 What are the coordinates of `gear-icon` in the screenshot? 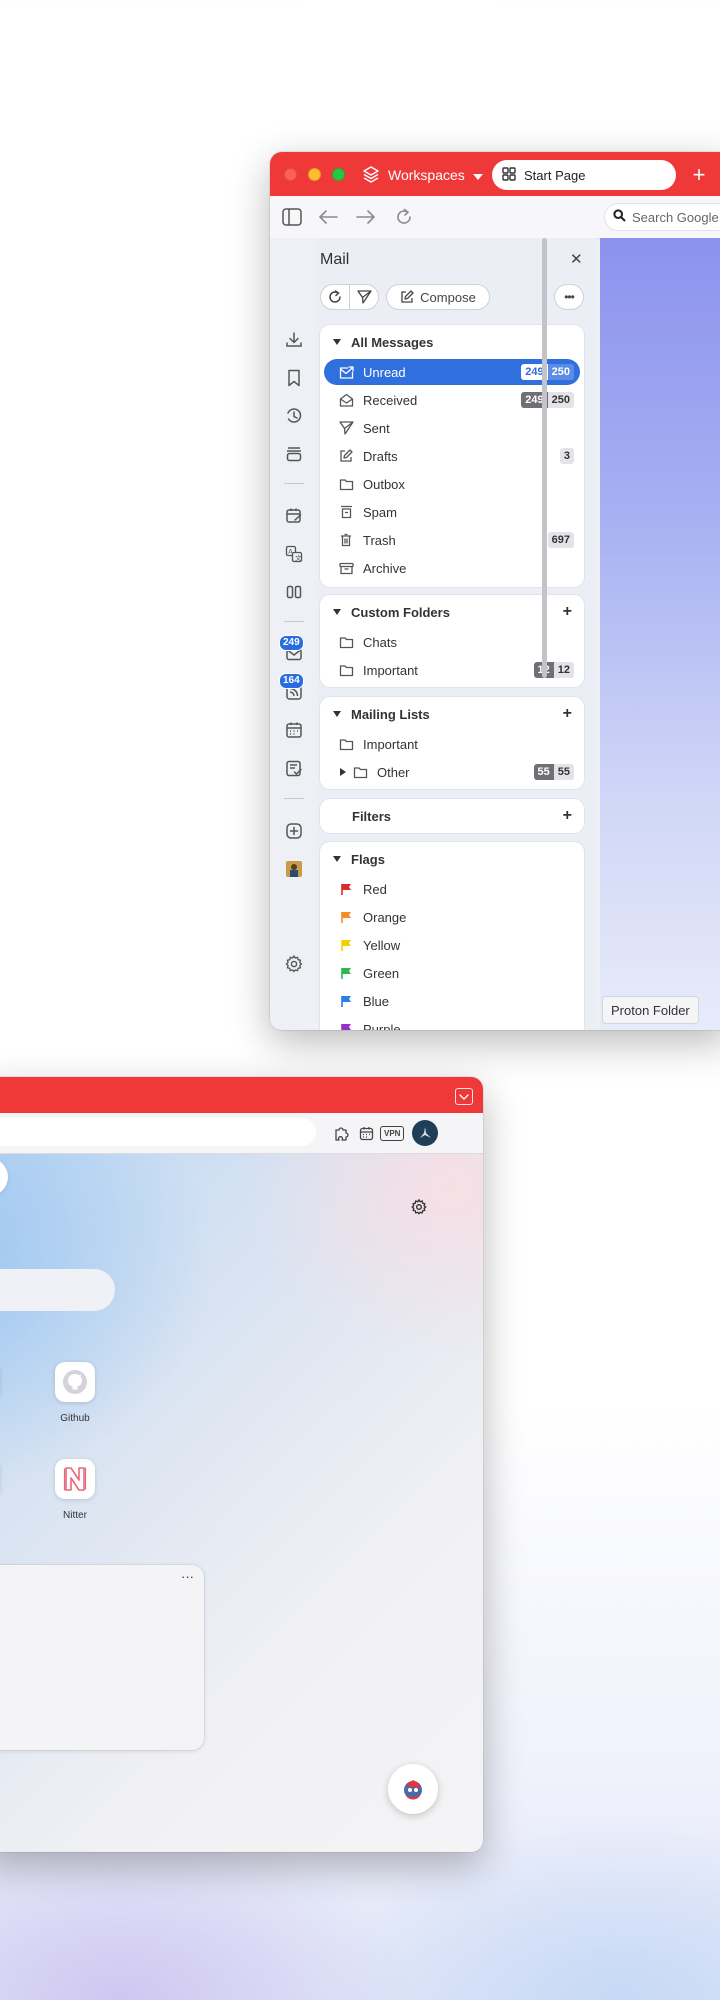 It's located at (419, 1206).